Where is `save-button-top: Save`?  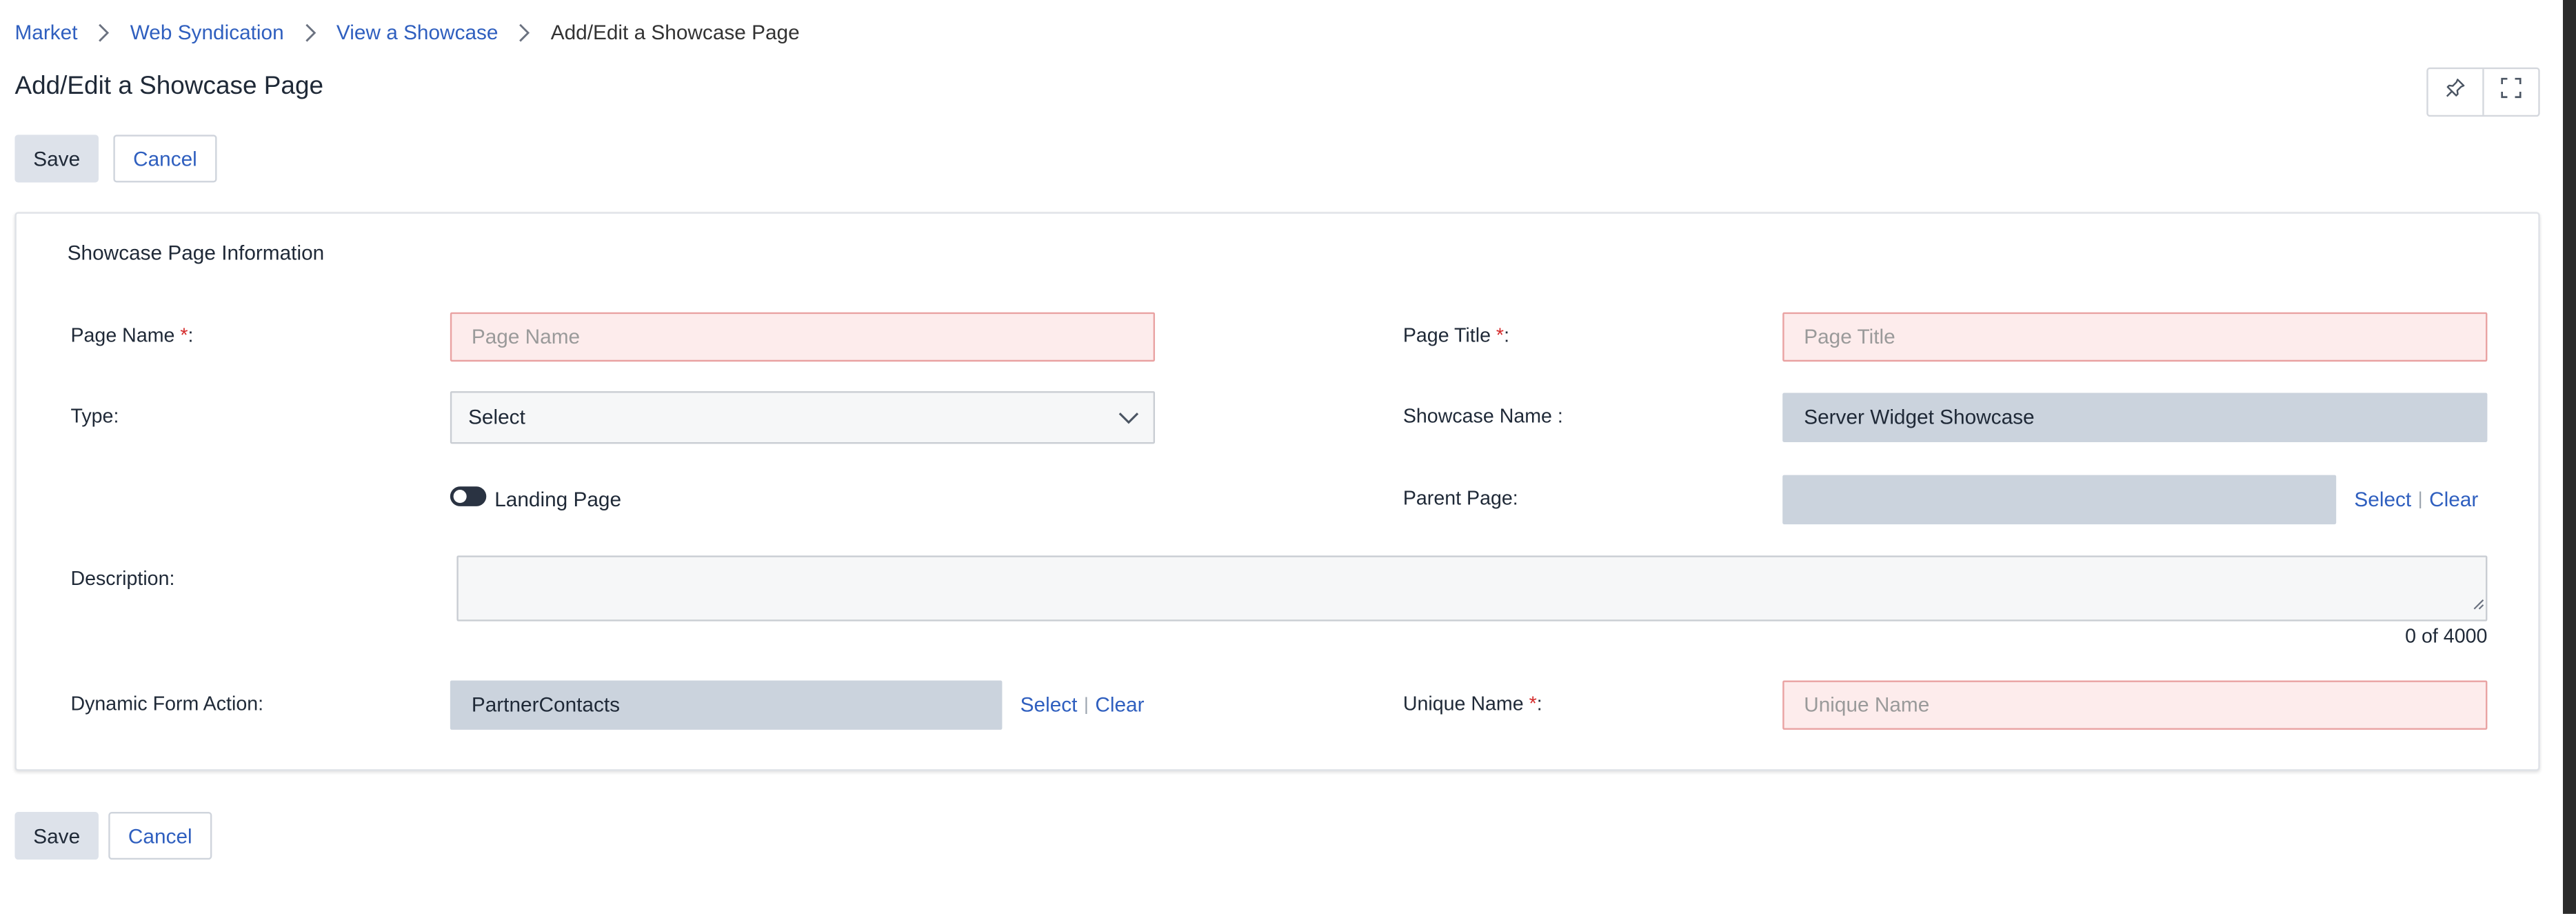 save-button-top: Save is located at coordinates (56, 159).